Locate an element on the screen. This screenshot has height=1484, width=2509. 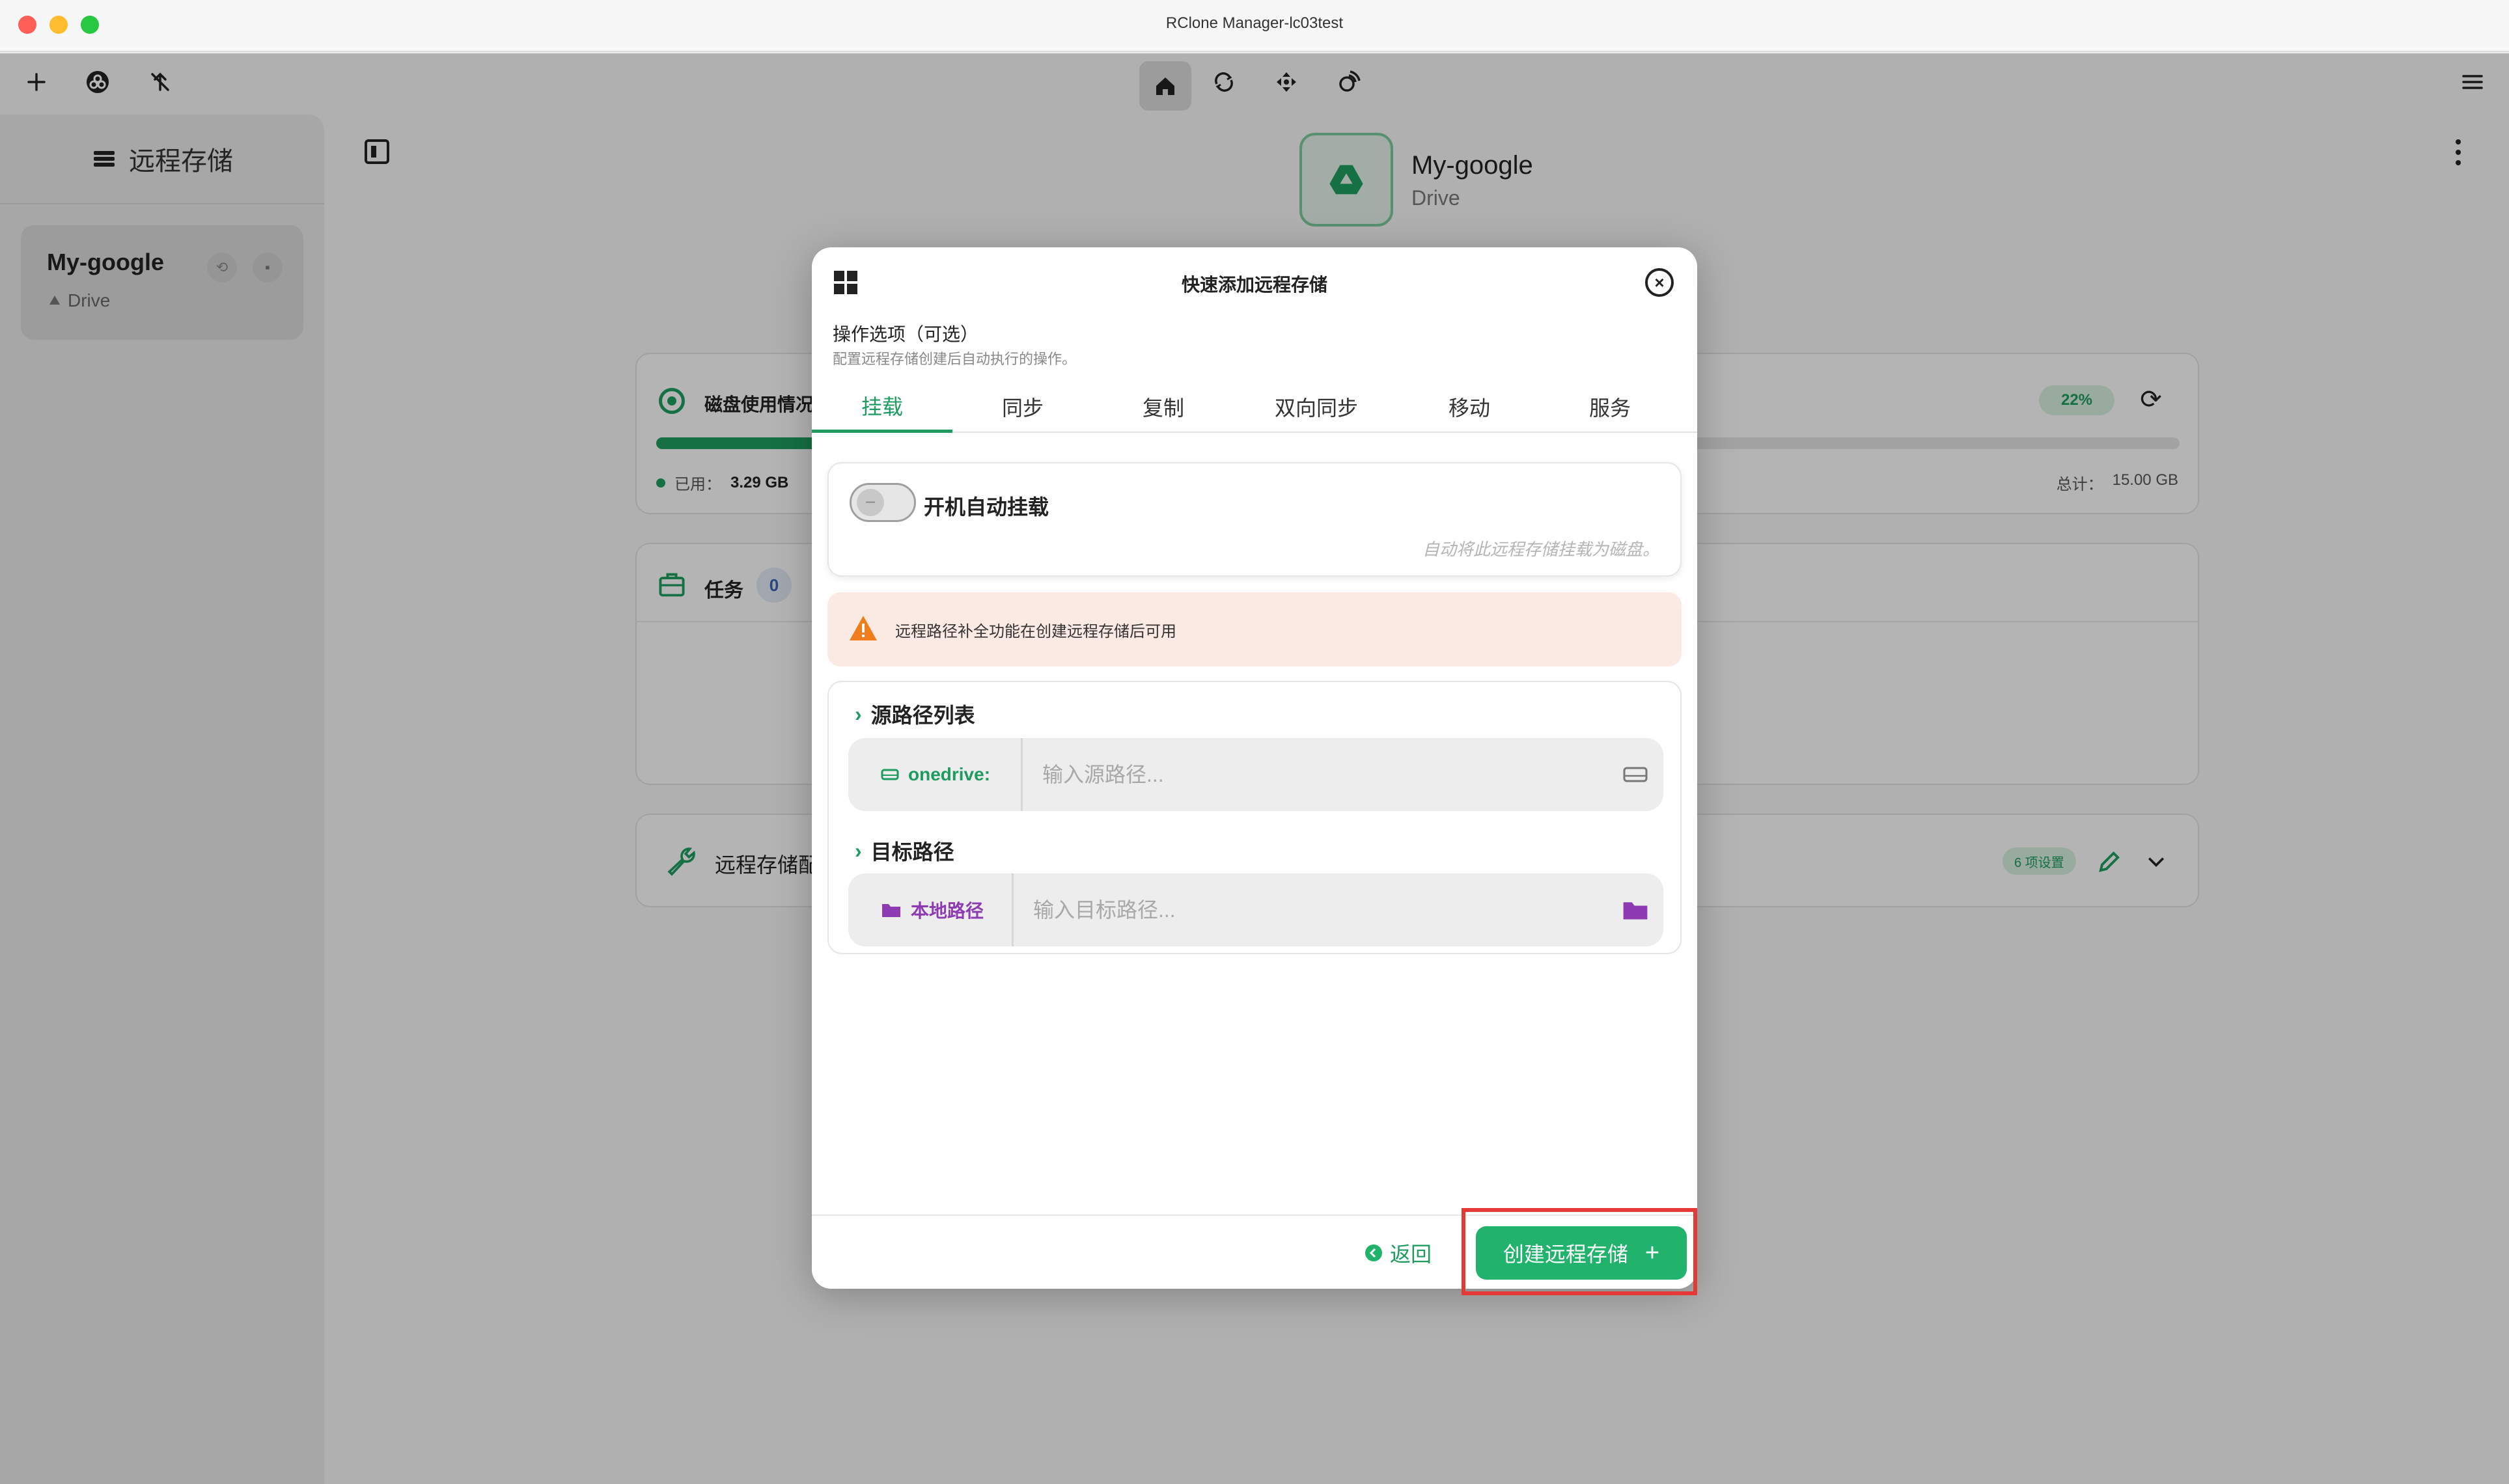
title-bar: RClone Manager-lc03test is located at coordinates (1254, 26).